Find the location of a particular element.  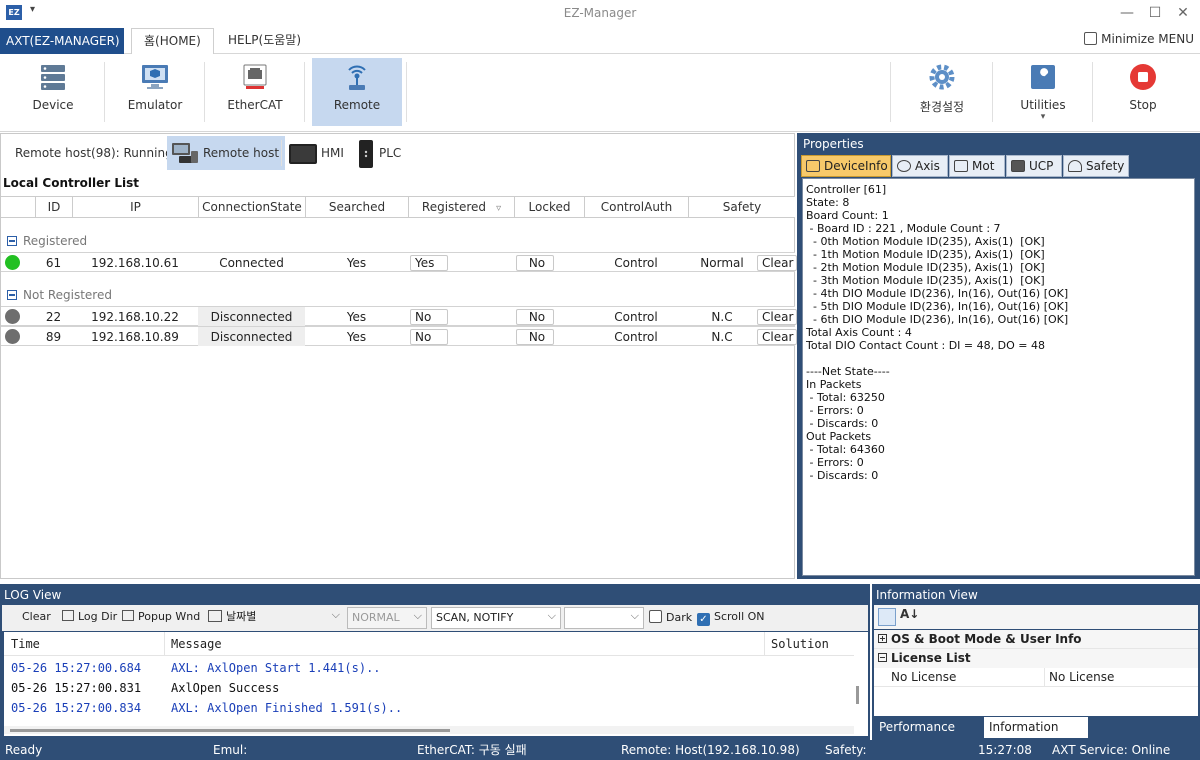

remote-button: Remote is located at coordinates (357, 92).